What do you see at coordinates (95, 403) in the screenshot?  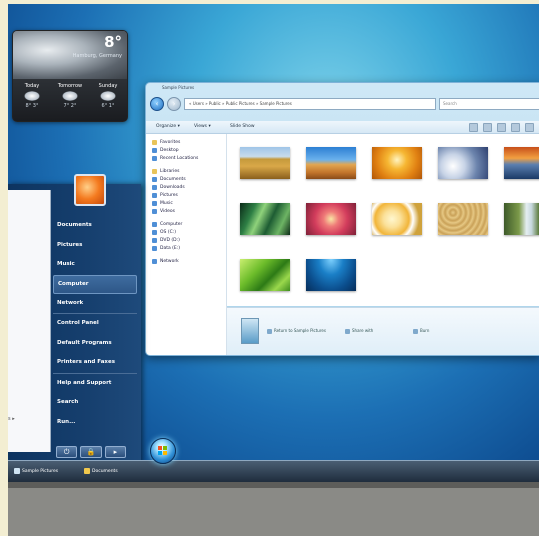 I see `start-item-search: Search` at bounding box center [95, 403].